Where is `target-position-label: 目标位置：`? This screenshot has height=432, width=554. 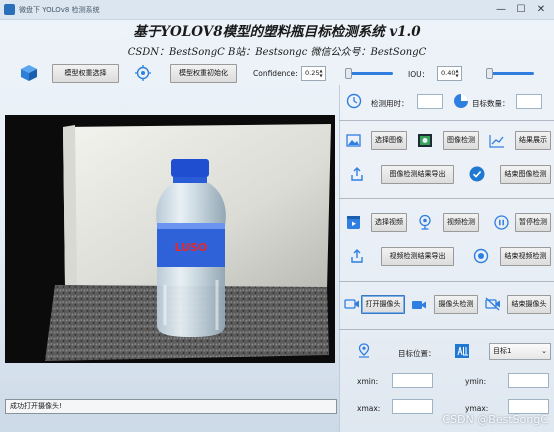
target-position-label: 目标位置： is located at coordinates (417, 353).